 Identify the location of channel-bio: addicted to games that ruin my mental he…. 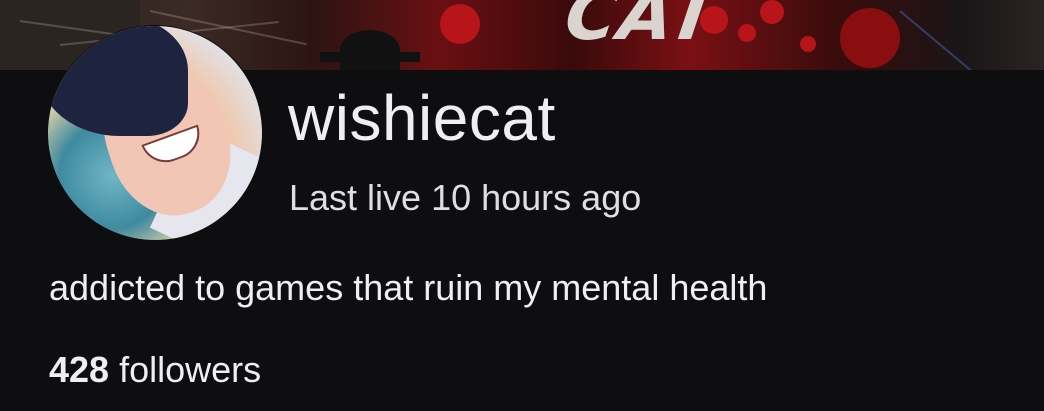
(408, 287).